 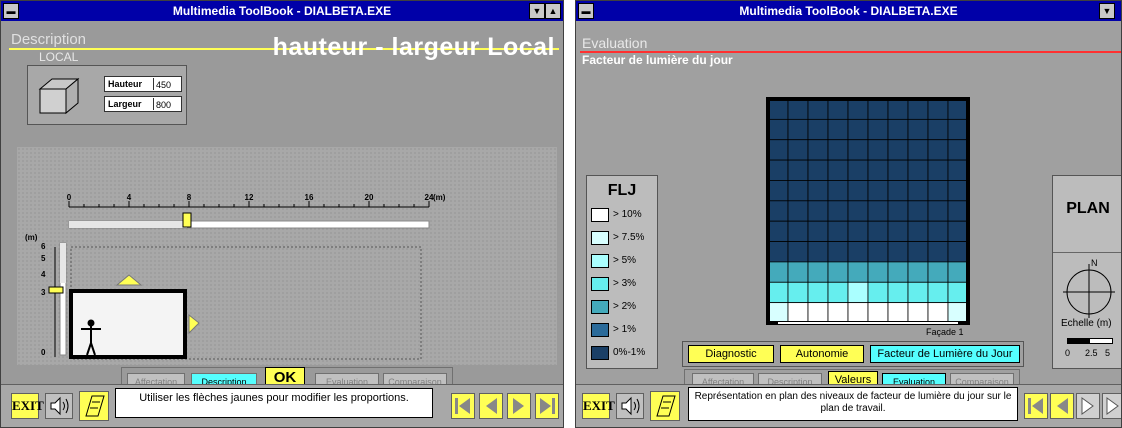 I want to click on scale-label: Echelle (m), so click(x=1086, y=323).